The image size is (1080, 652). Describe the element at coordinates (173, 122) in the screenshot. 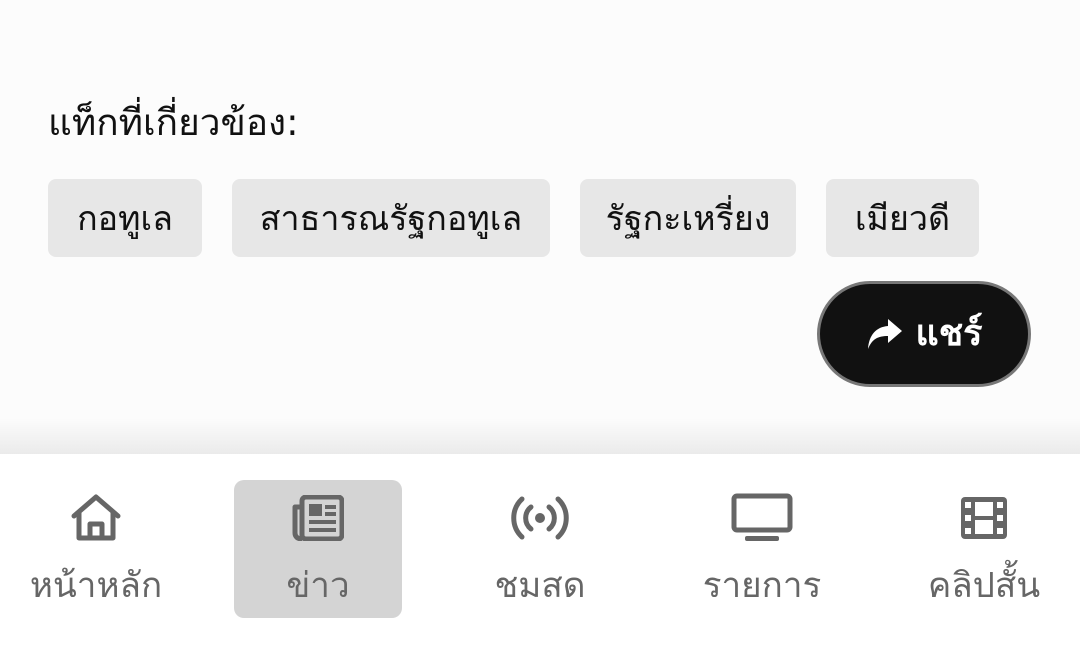

I see `related-tags-heading: แท็กที่เกี่ยวข้อง:` at that location.